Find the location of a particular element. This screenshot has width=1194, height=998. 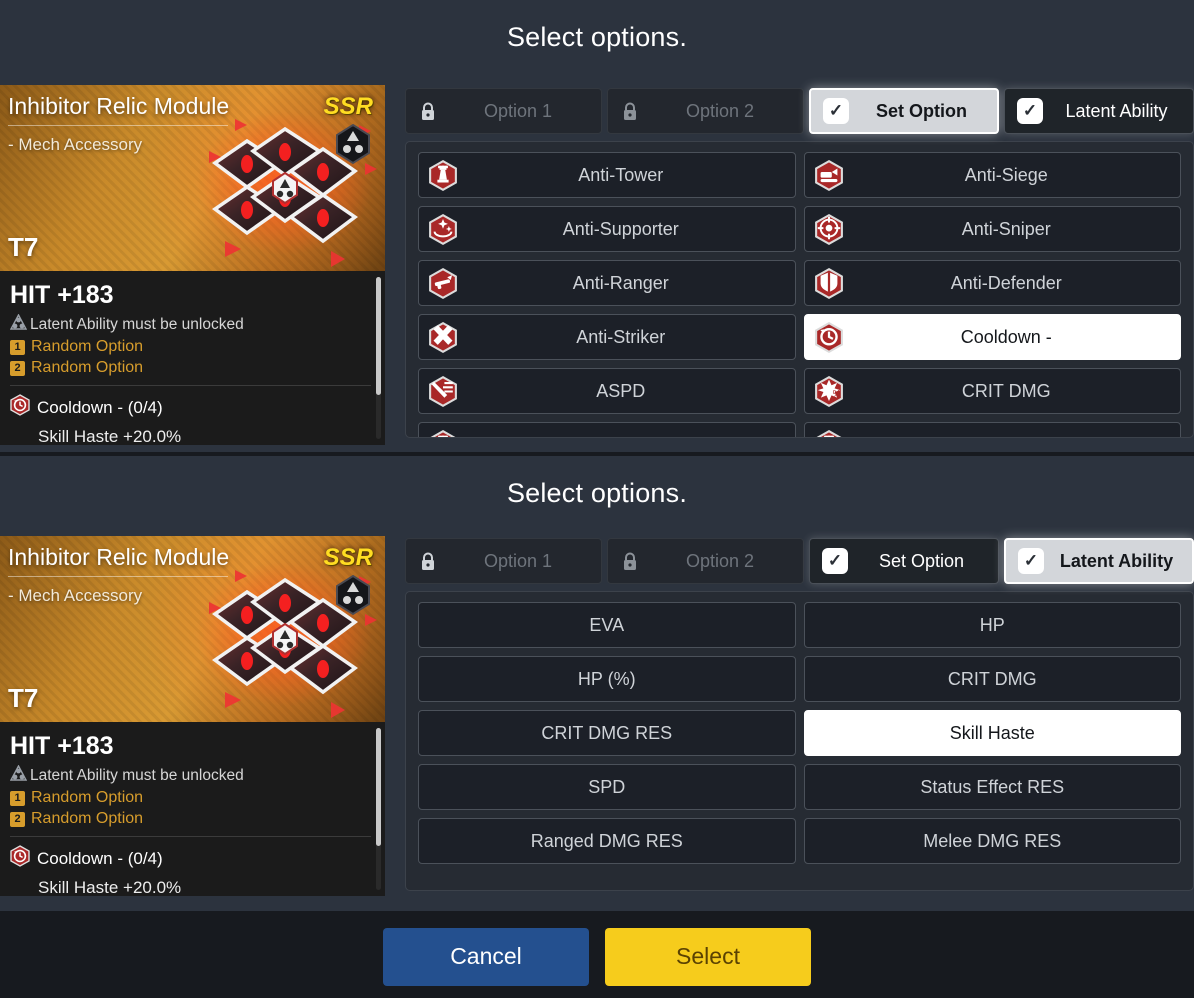

option-label: Melee DMG RES is located at coordinates (992, 840).